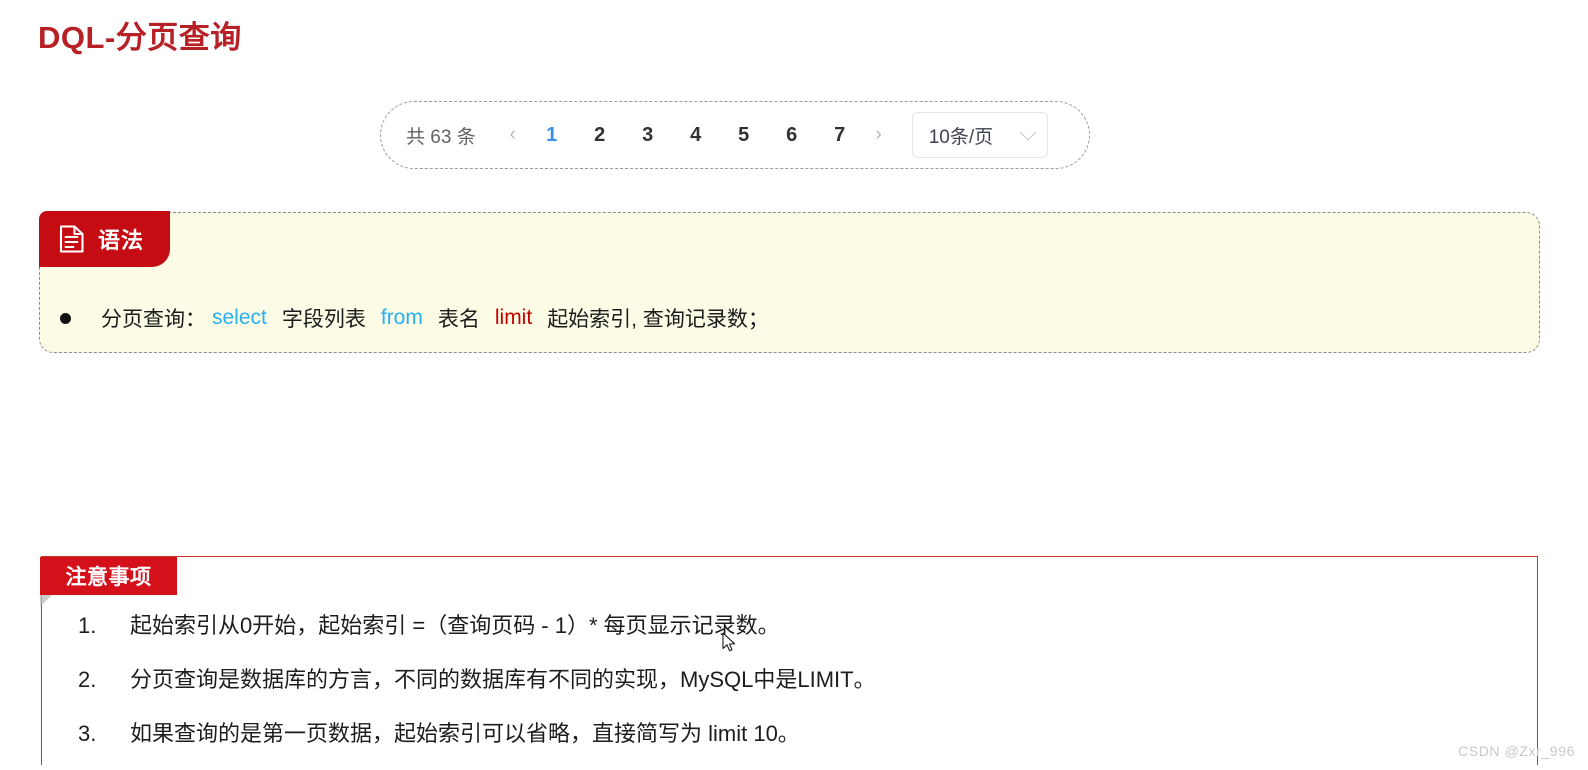 The image size is (1588, 770). What do you see at coordinates (503, 679) in the screenshot?
I see `note-text: 分页查询是数据库的方言，不同的数据库有不同的实现，MySQL中是LIMIT。` at bounding box center [503, 679].